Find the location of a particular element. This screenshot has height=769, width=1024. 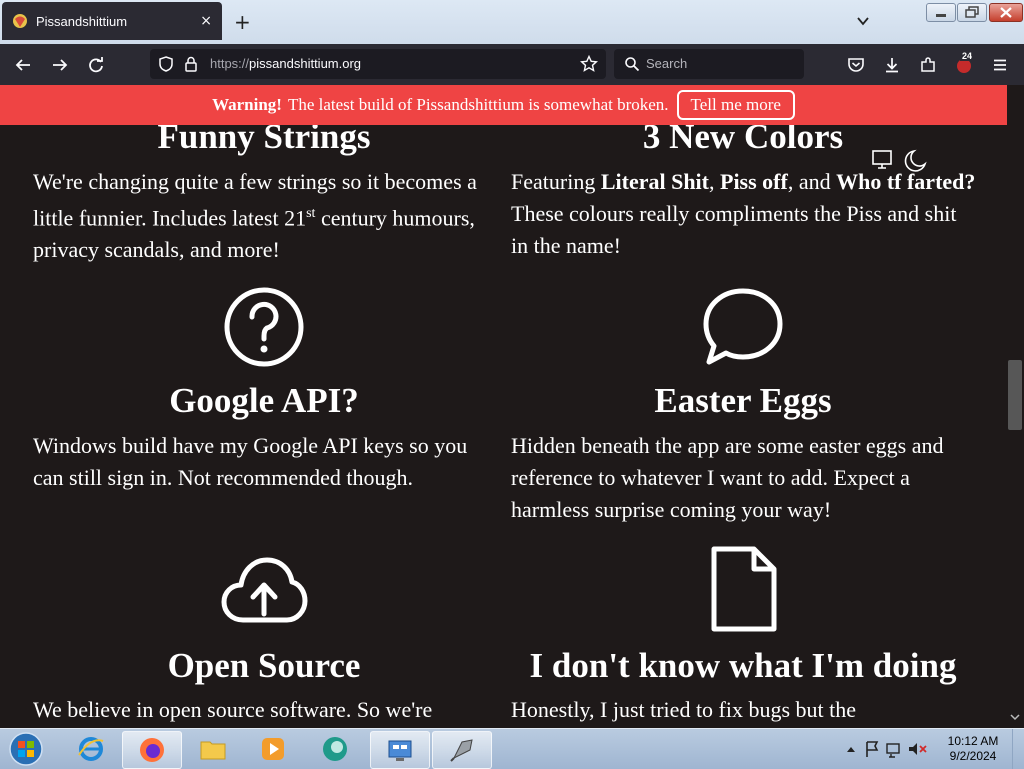

search-icon is located at coordinates (632, 64).